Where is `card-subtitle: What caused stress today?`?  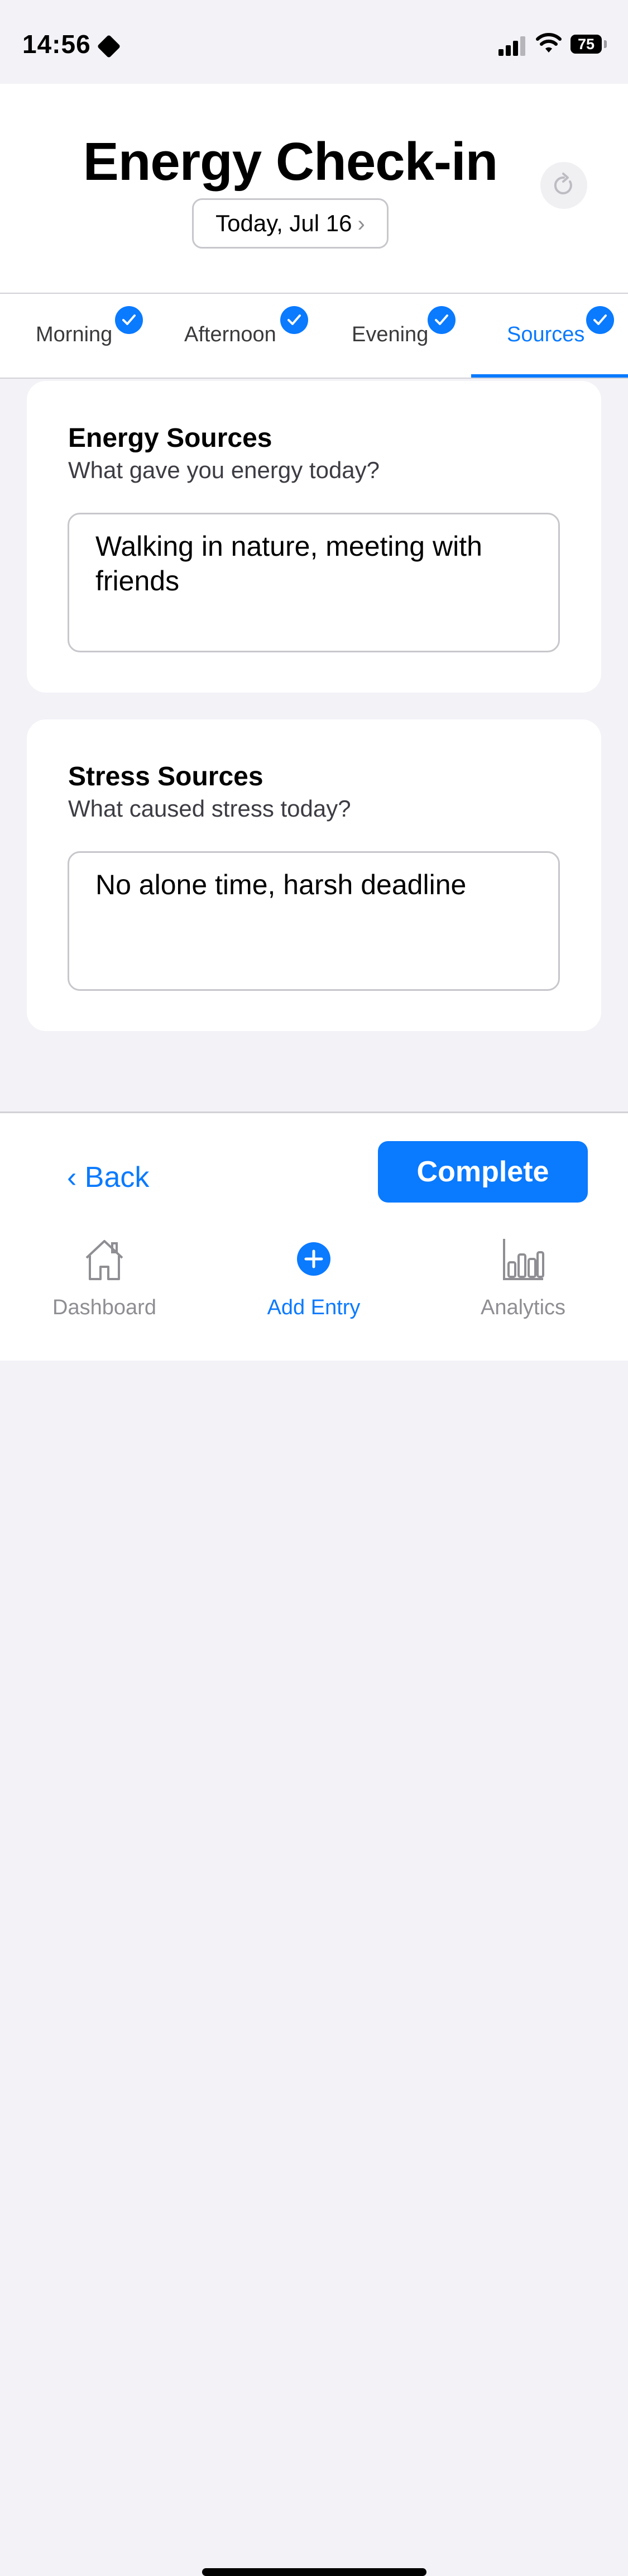 card-subtitle: What caused stress today? is located at coordinates (209, 808).